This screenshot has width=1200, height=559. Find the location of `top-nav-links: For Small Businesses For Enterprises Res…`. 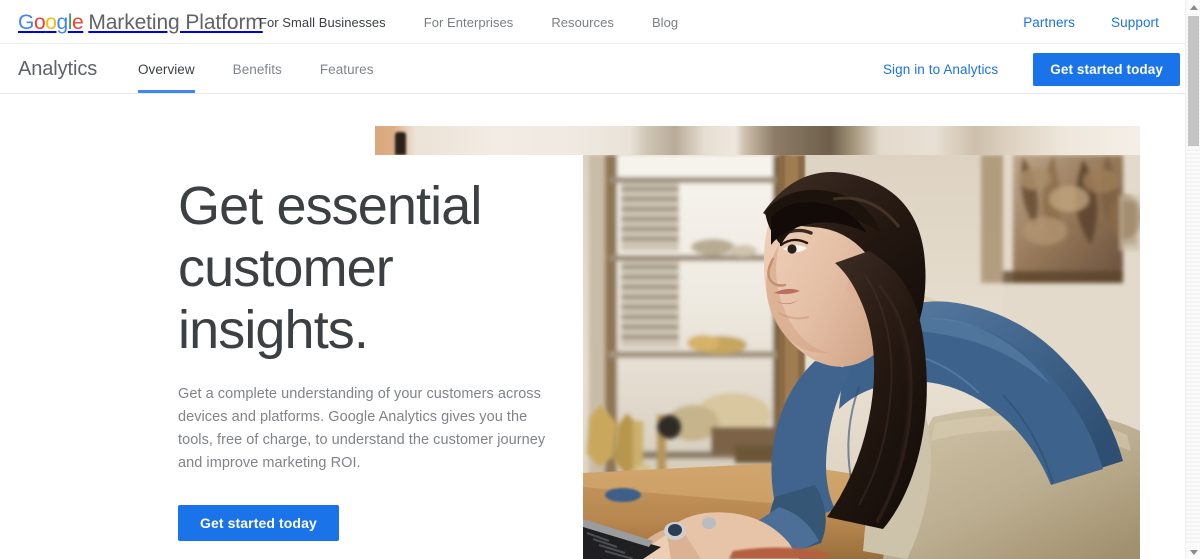

top-nav-links: For Small Businesses For Enterprises Res… is located at coordinates (487, 22).